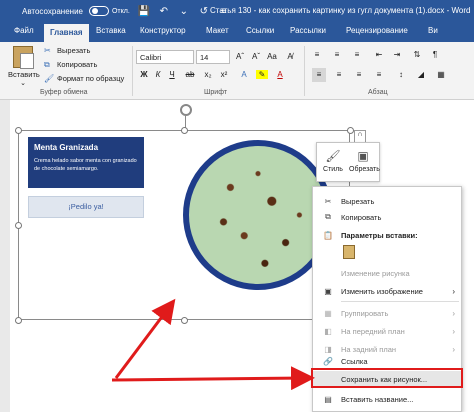 The width and height of the screenshot is (474, 412). I want to click on red-arrow-to-image, so click(145, 338).